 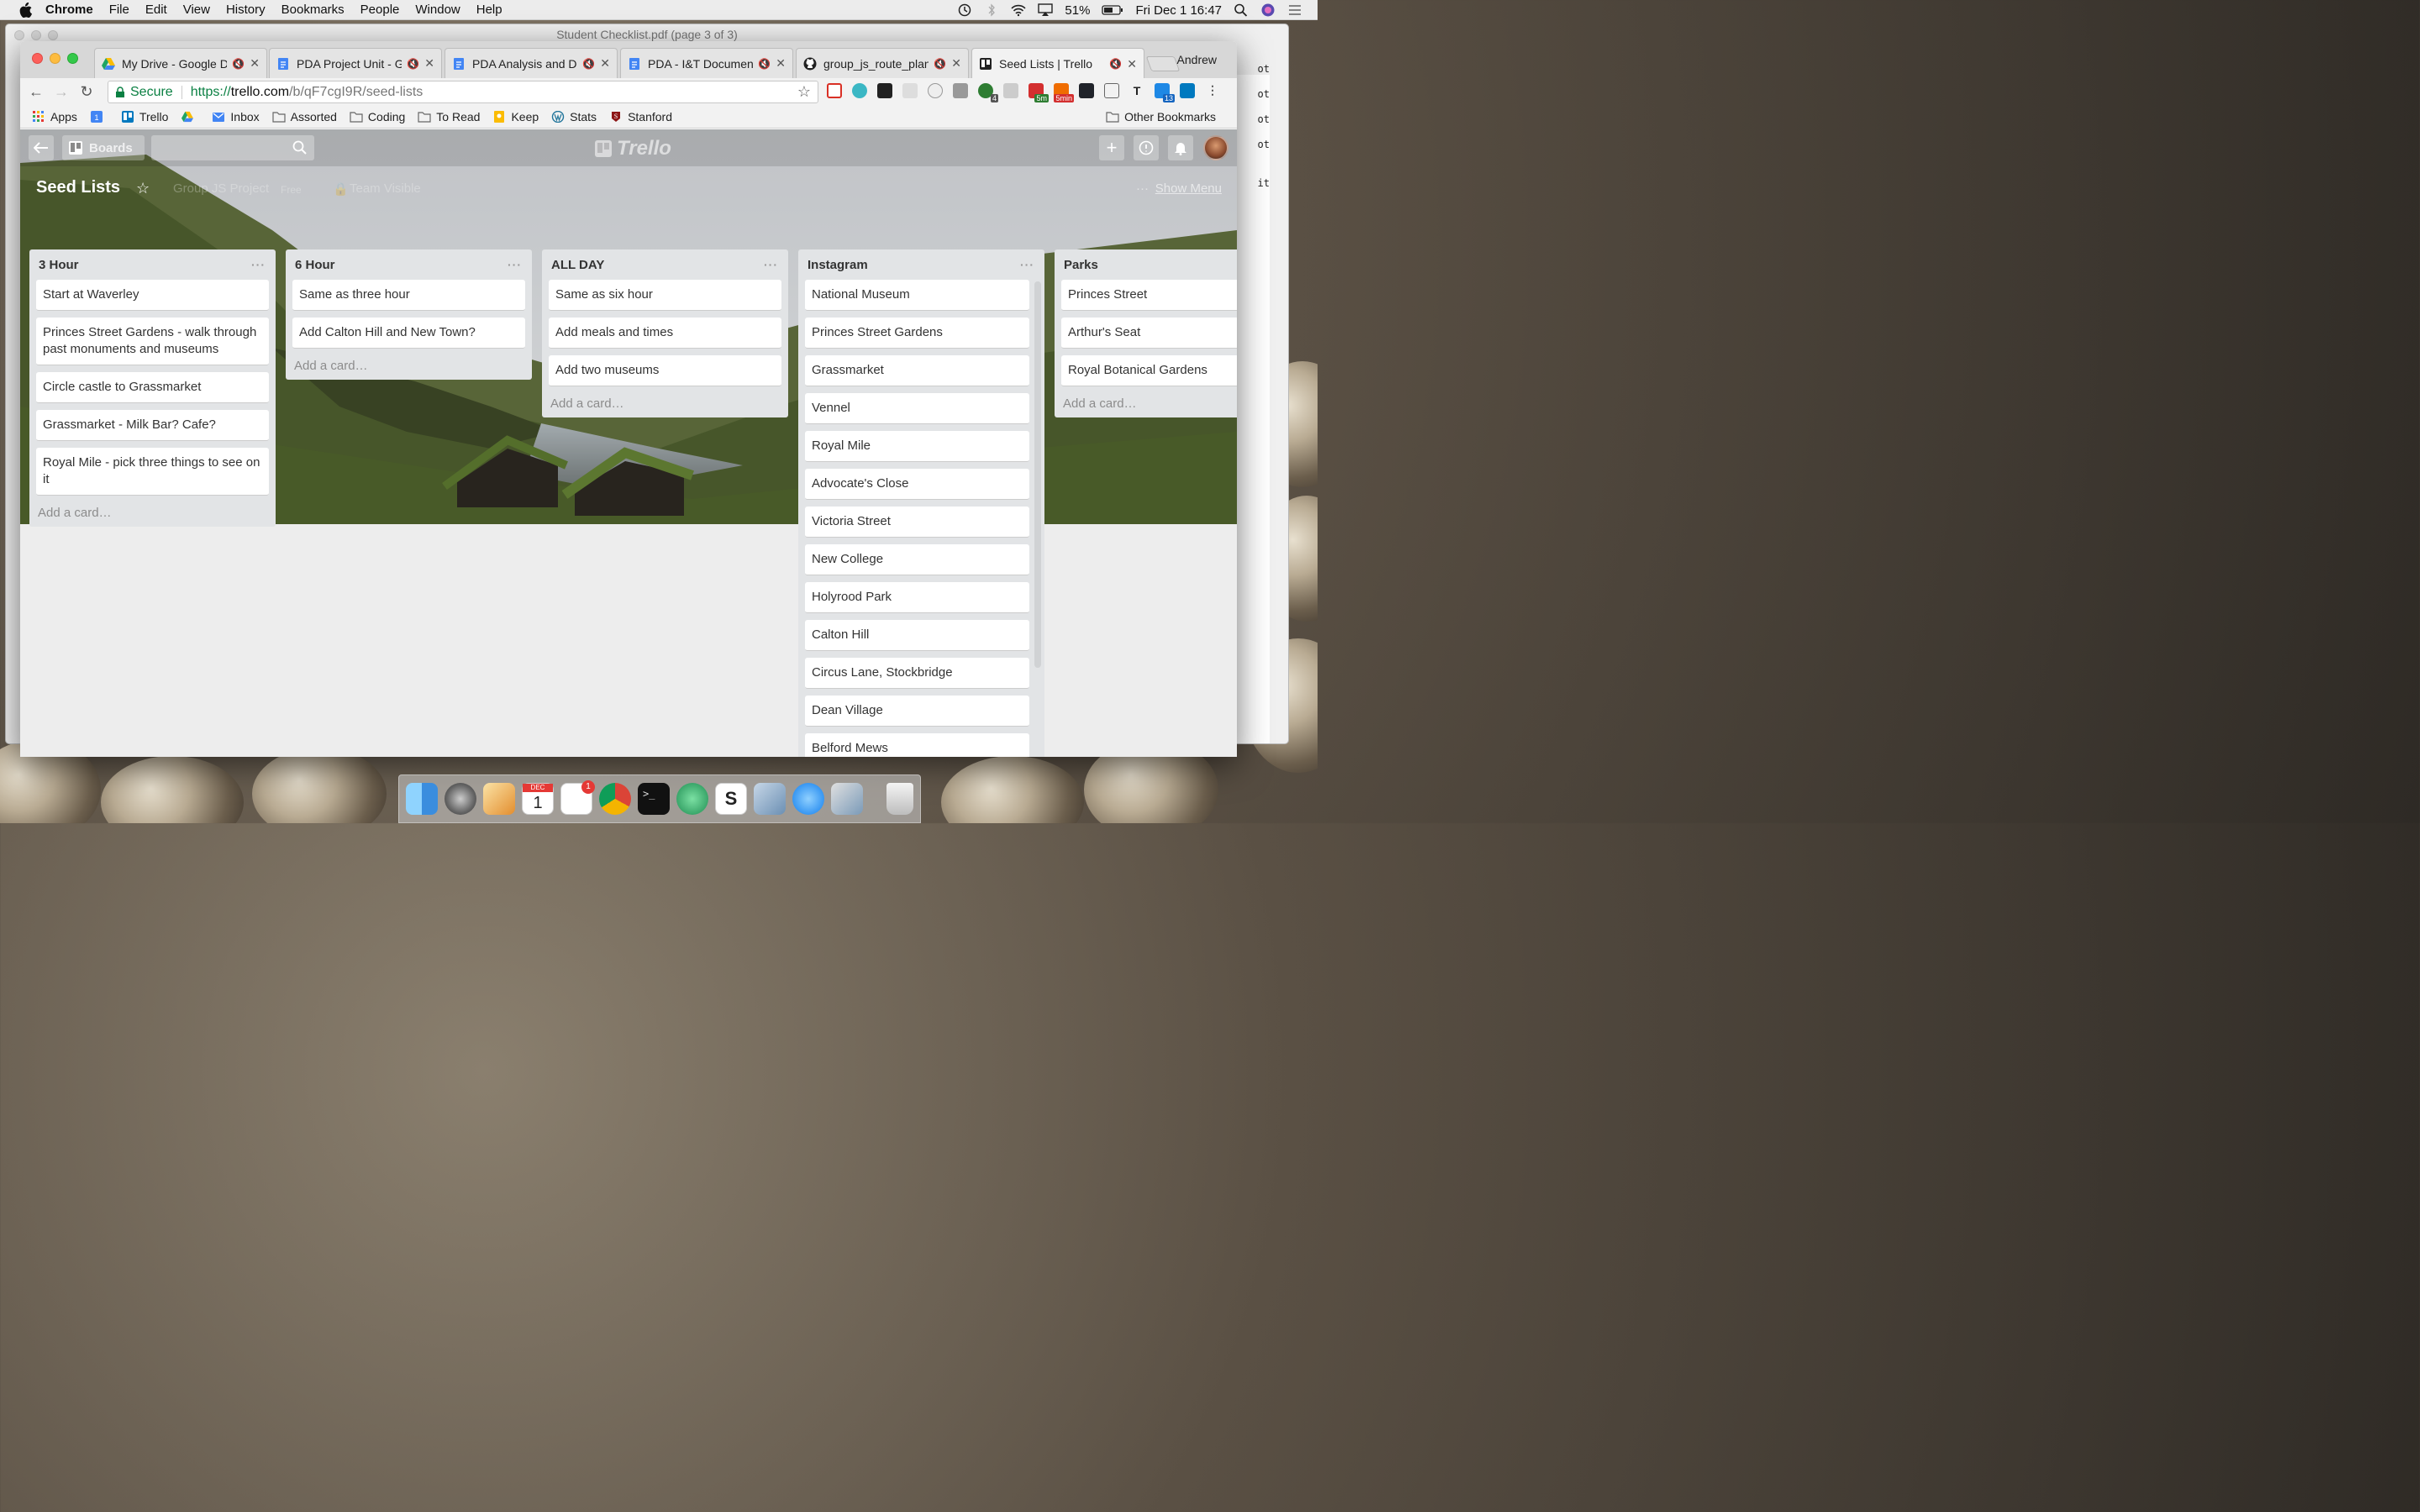 What do you see at coordinates (37, 58) in the screenshot?
I see `close-window-button` at bounding box center [37, 58].